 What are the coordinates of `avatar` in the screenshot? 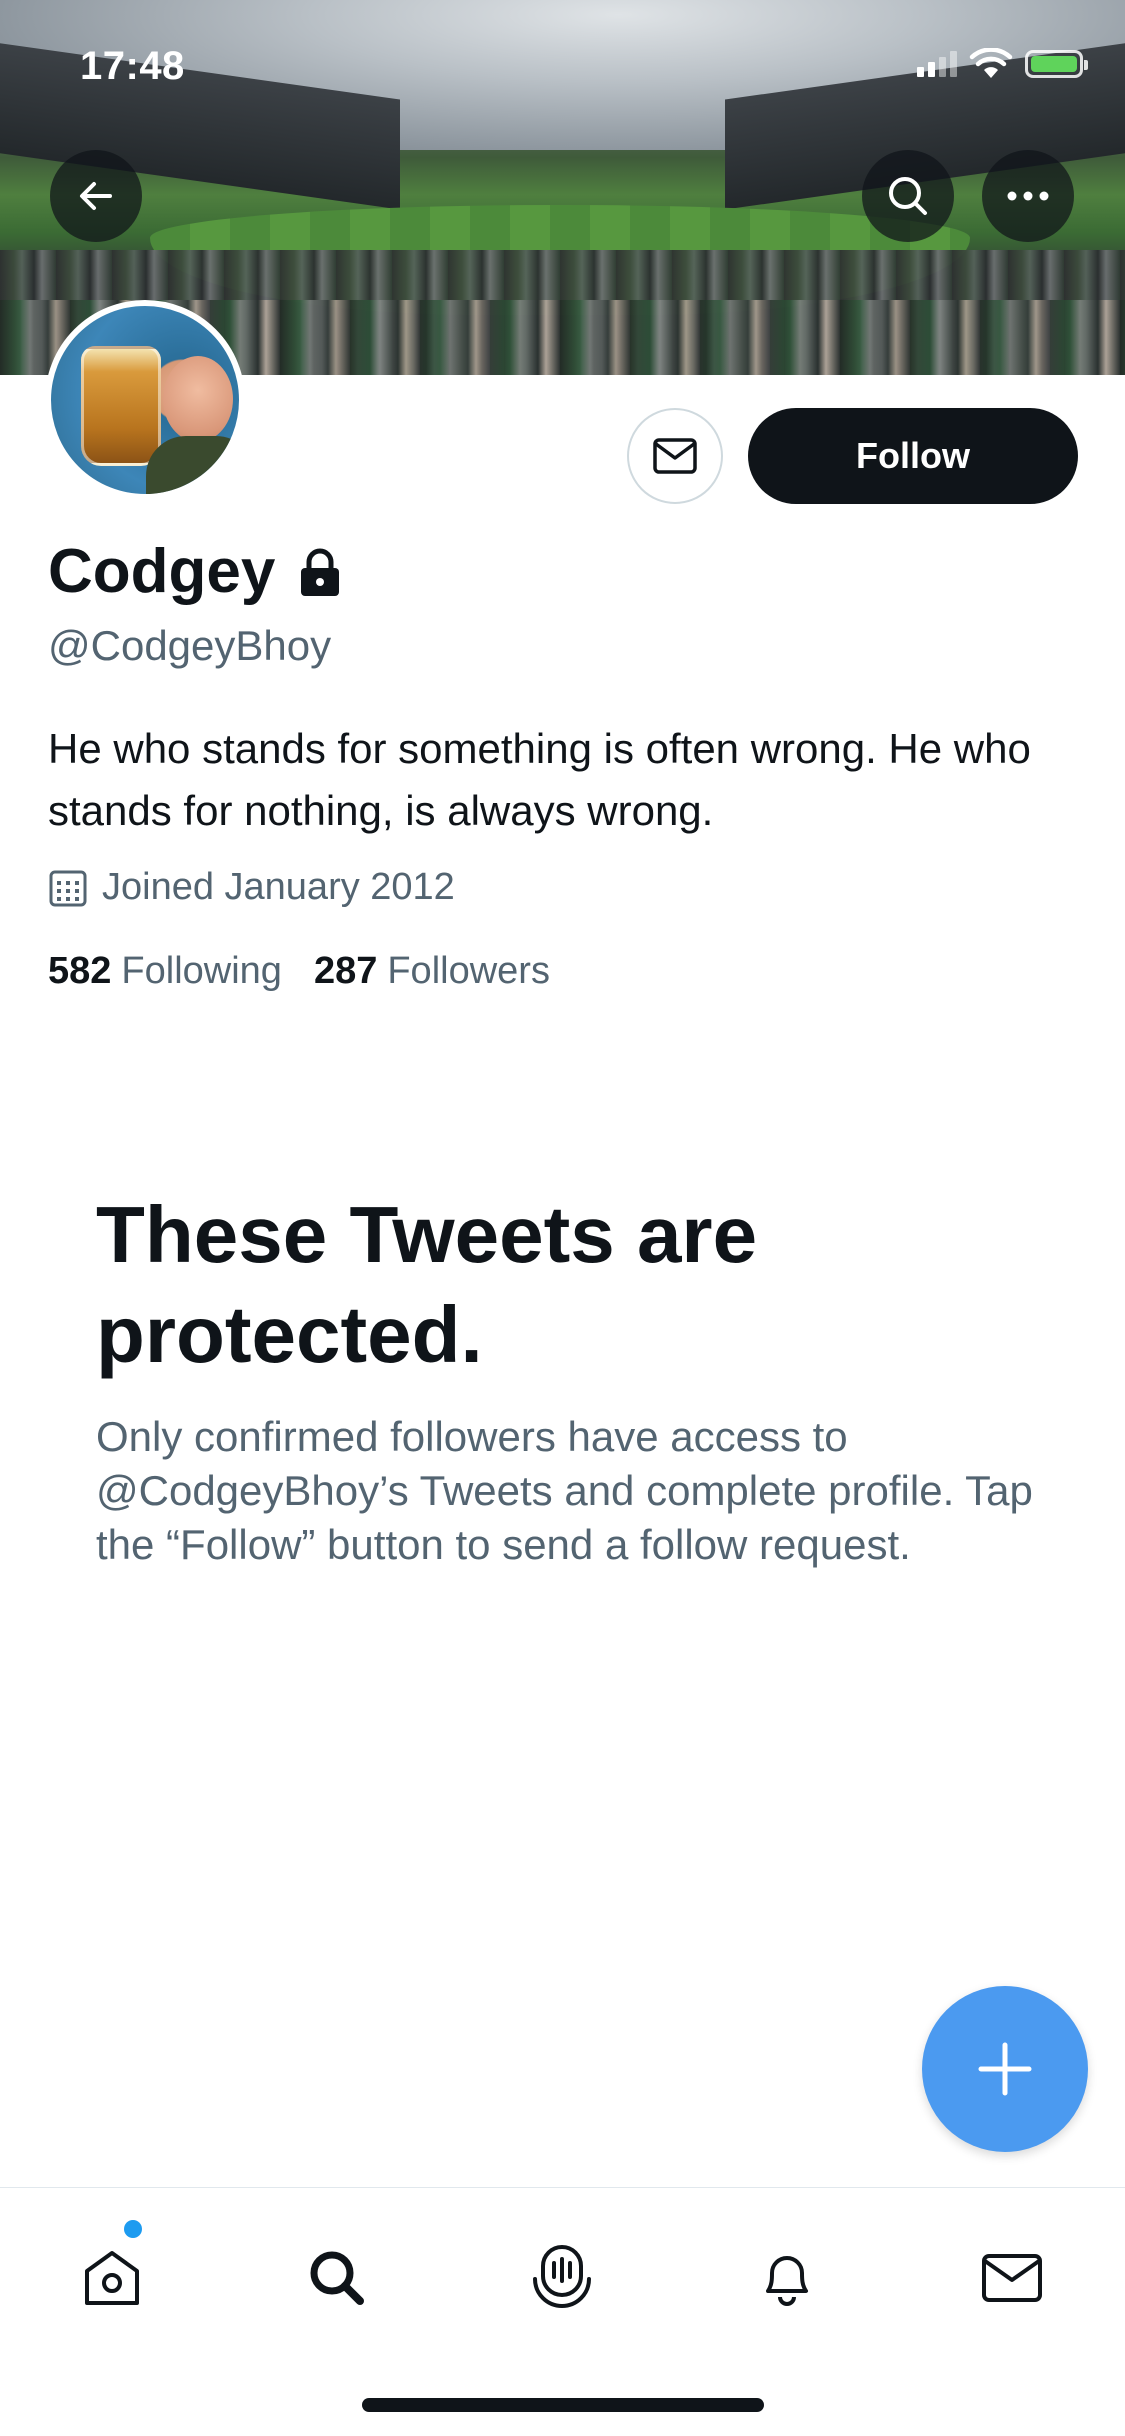 It's located at (145, 400).